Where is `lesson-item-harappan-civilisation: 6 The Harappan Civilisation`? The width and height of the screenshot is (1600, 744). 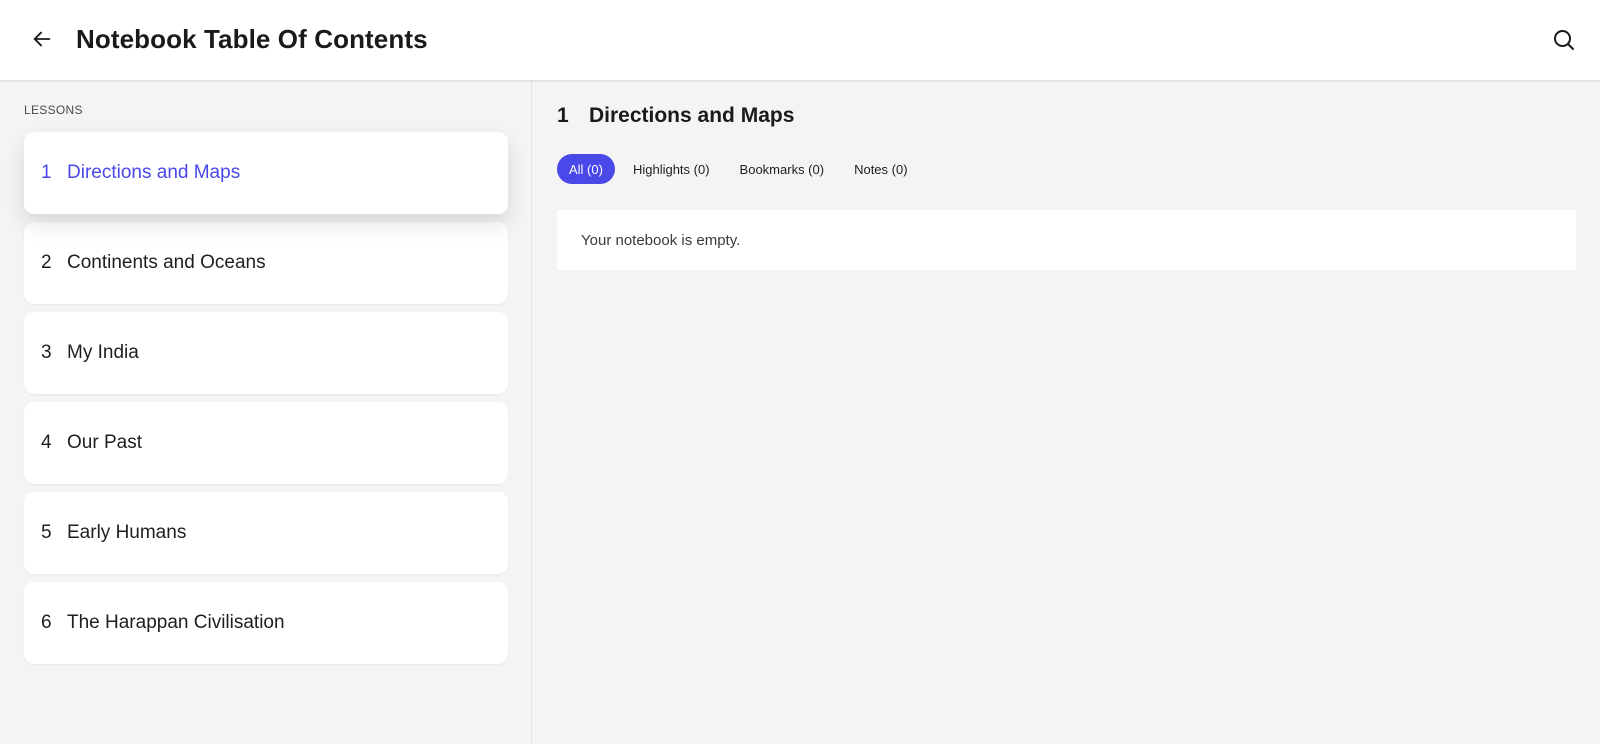 lesson-item-harappan-civilisation: 6 The Harappan Civilisation is located at coordinates (266, 623).